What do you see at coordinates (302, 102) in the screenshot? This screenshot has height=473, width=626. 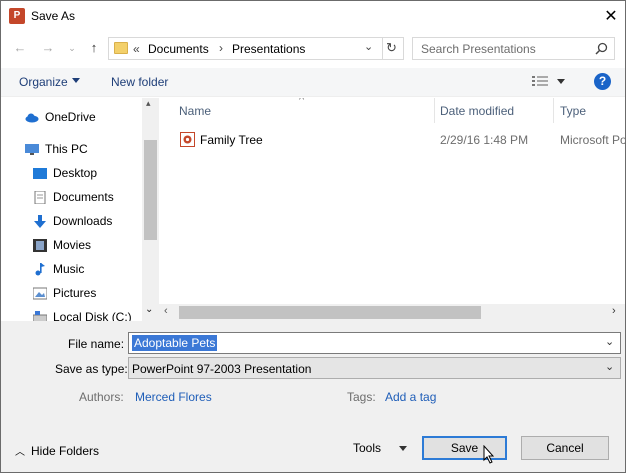 I see `sort-ascending-icon: ^` at bounding box center [302, 102].